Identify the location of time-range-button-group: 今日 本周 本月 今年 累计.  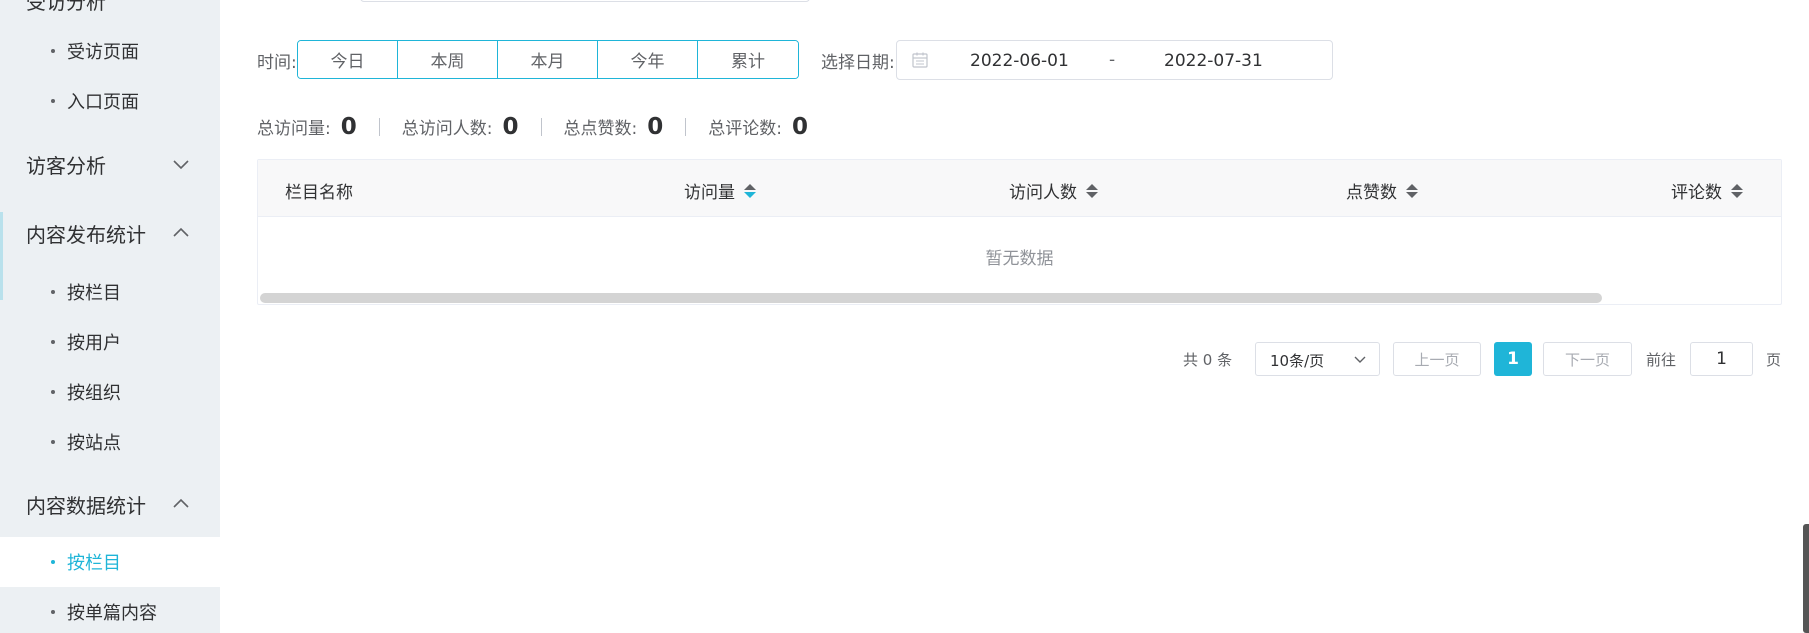
(548, 59).